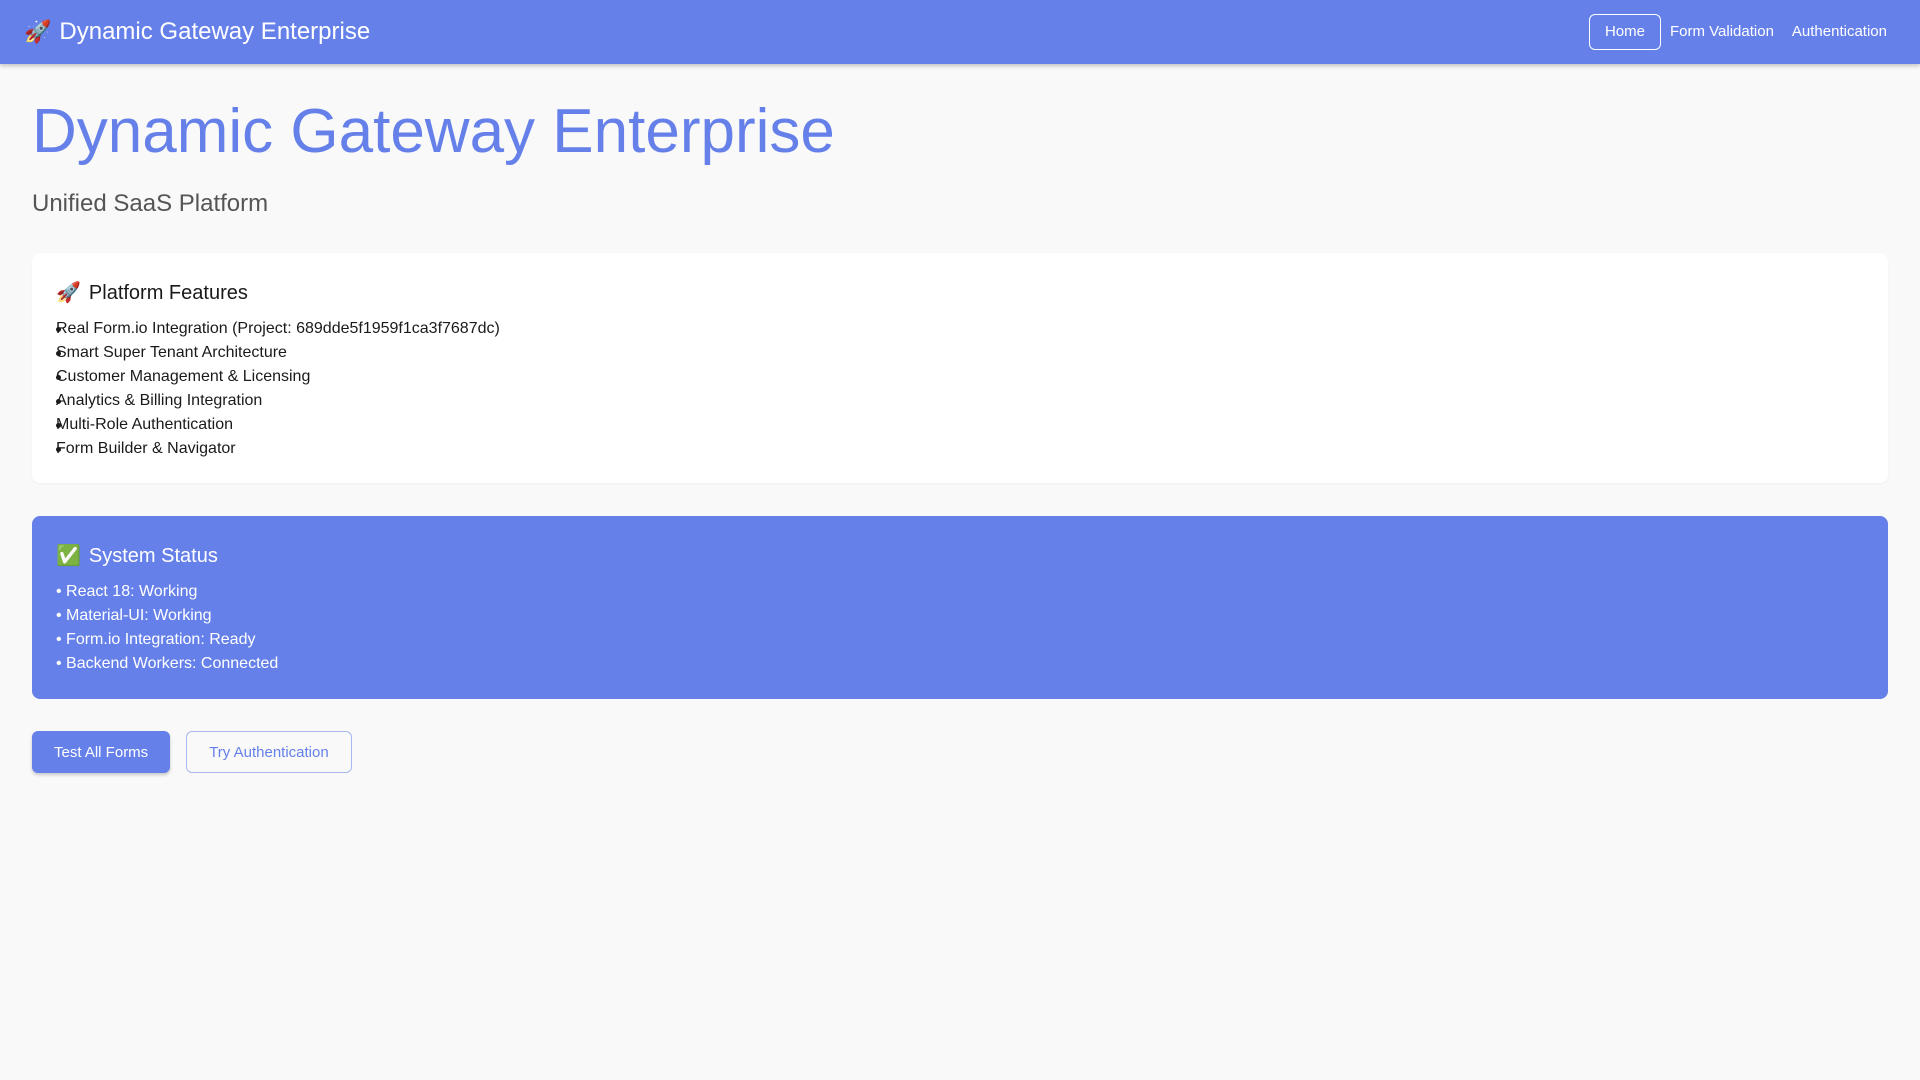 Image resolution: width=1920 pixels, height=1080 pixels. What do you see at coordinates (150, 203) in the screenshot?
I see `page-subtitle: Unified SaaS Platform` at bounding box center [150, 203].